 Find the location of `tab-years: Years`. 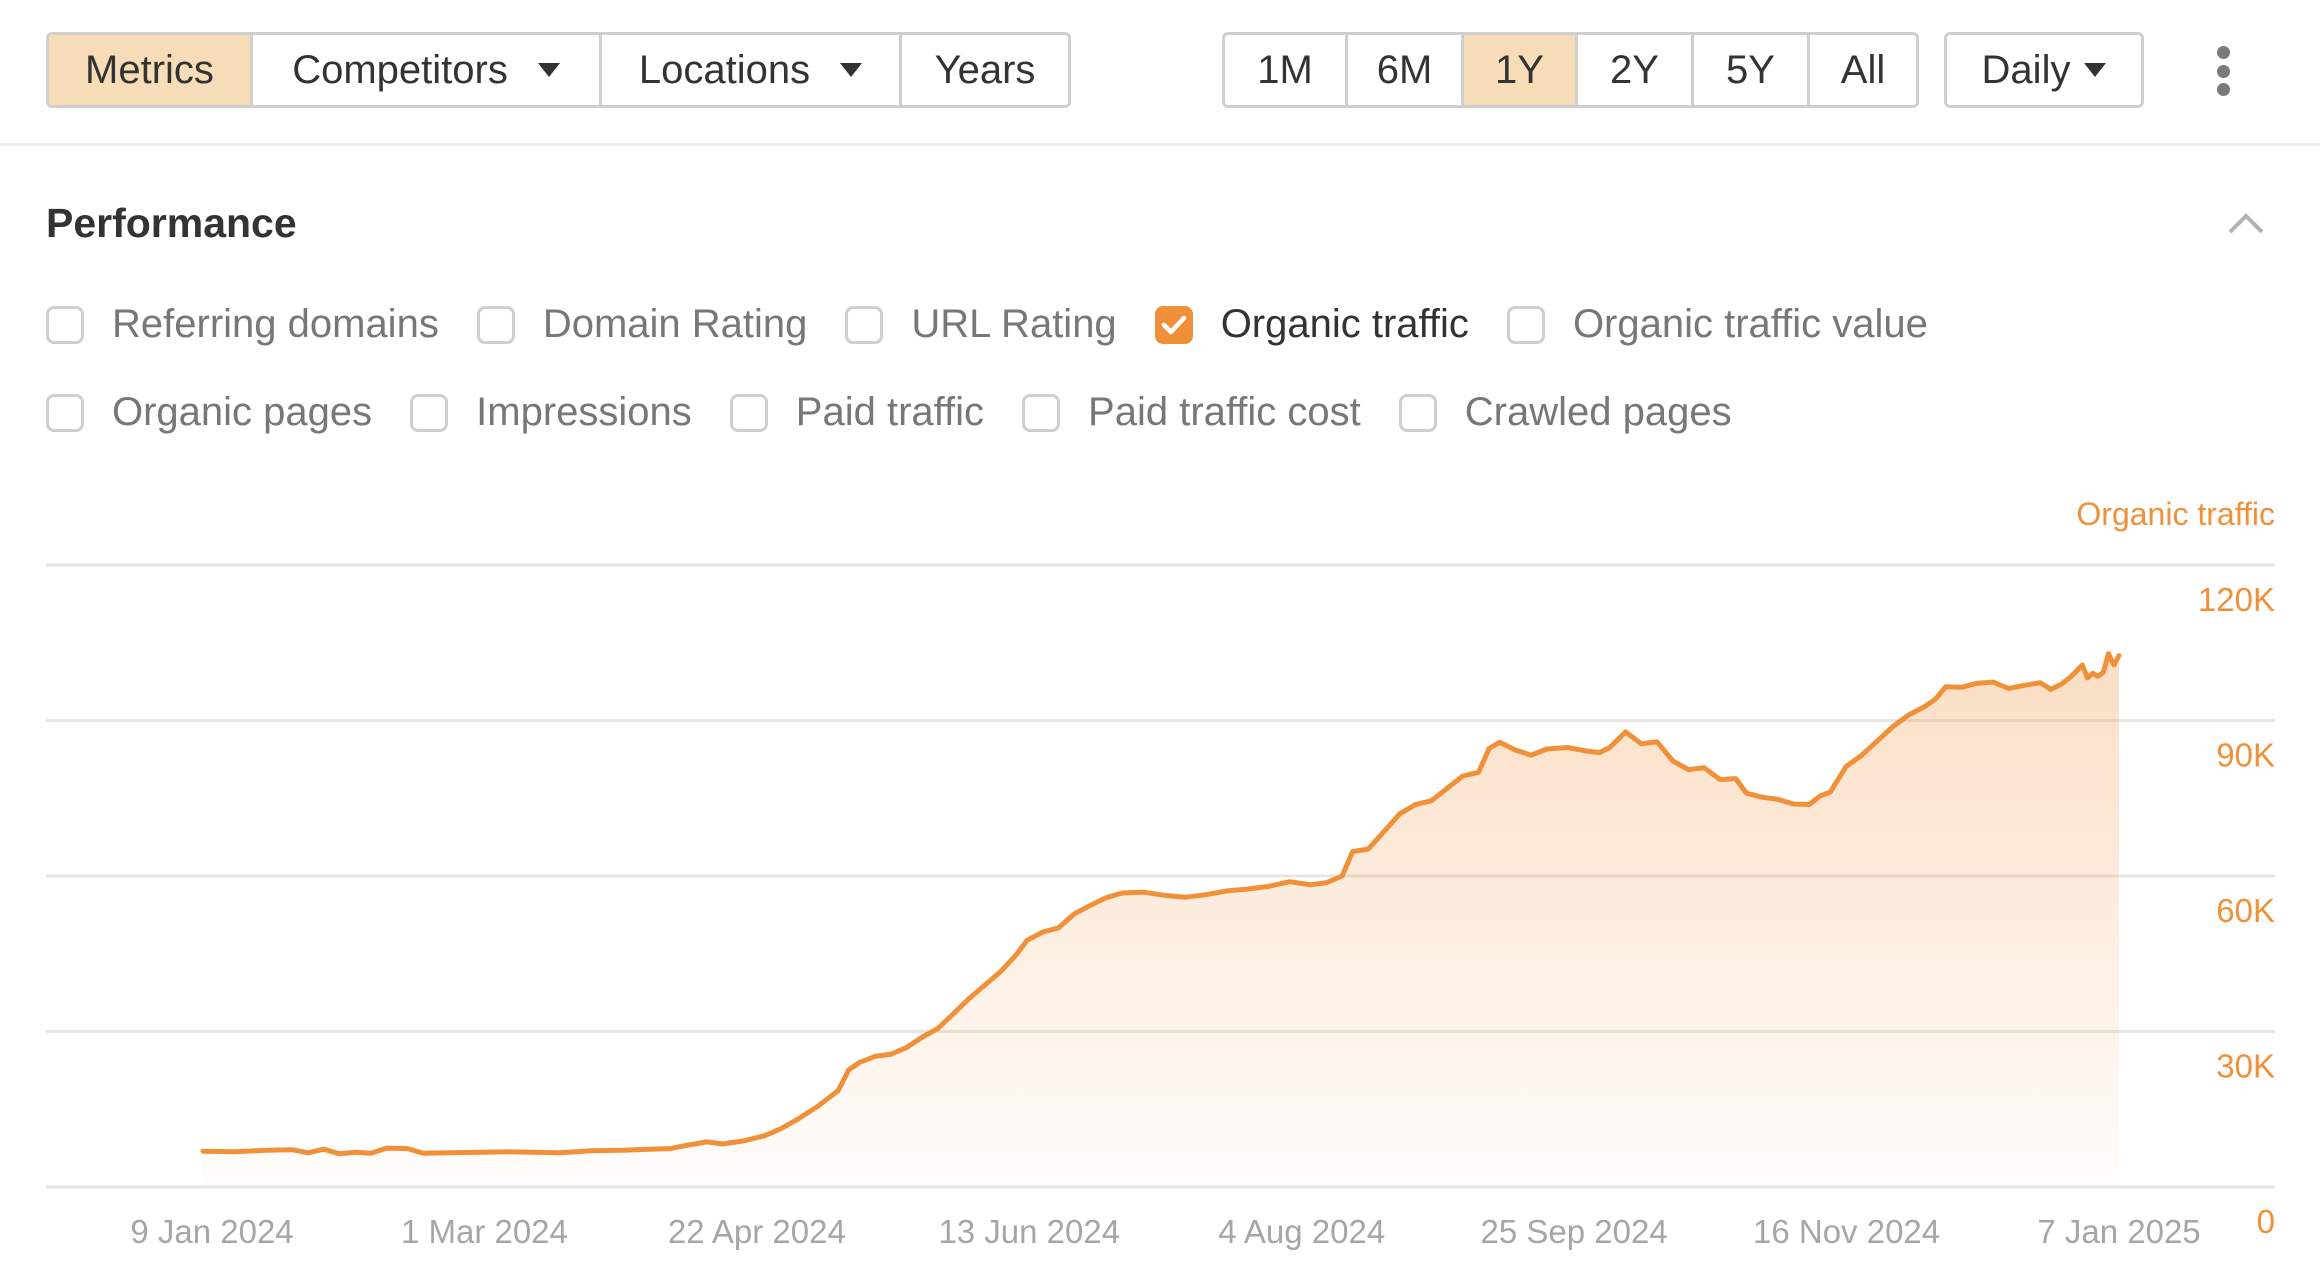

tab-years: Years is located at coordinates (985, 70).